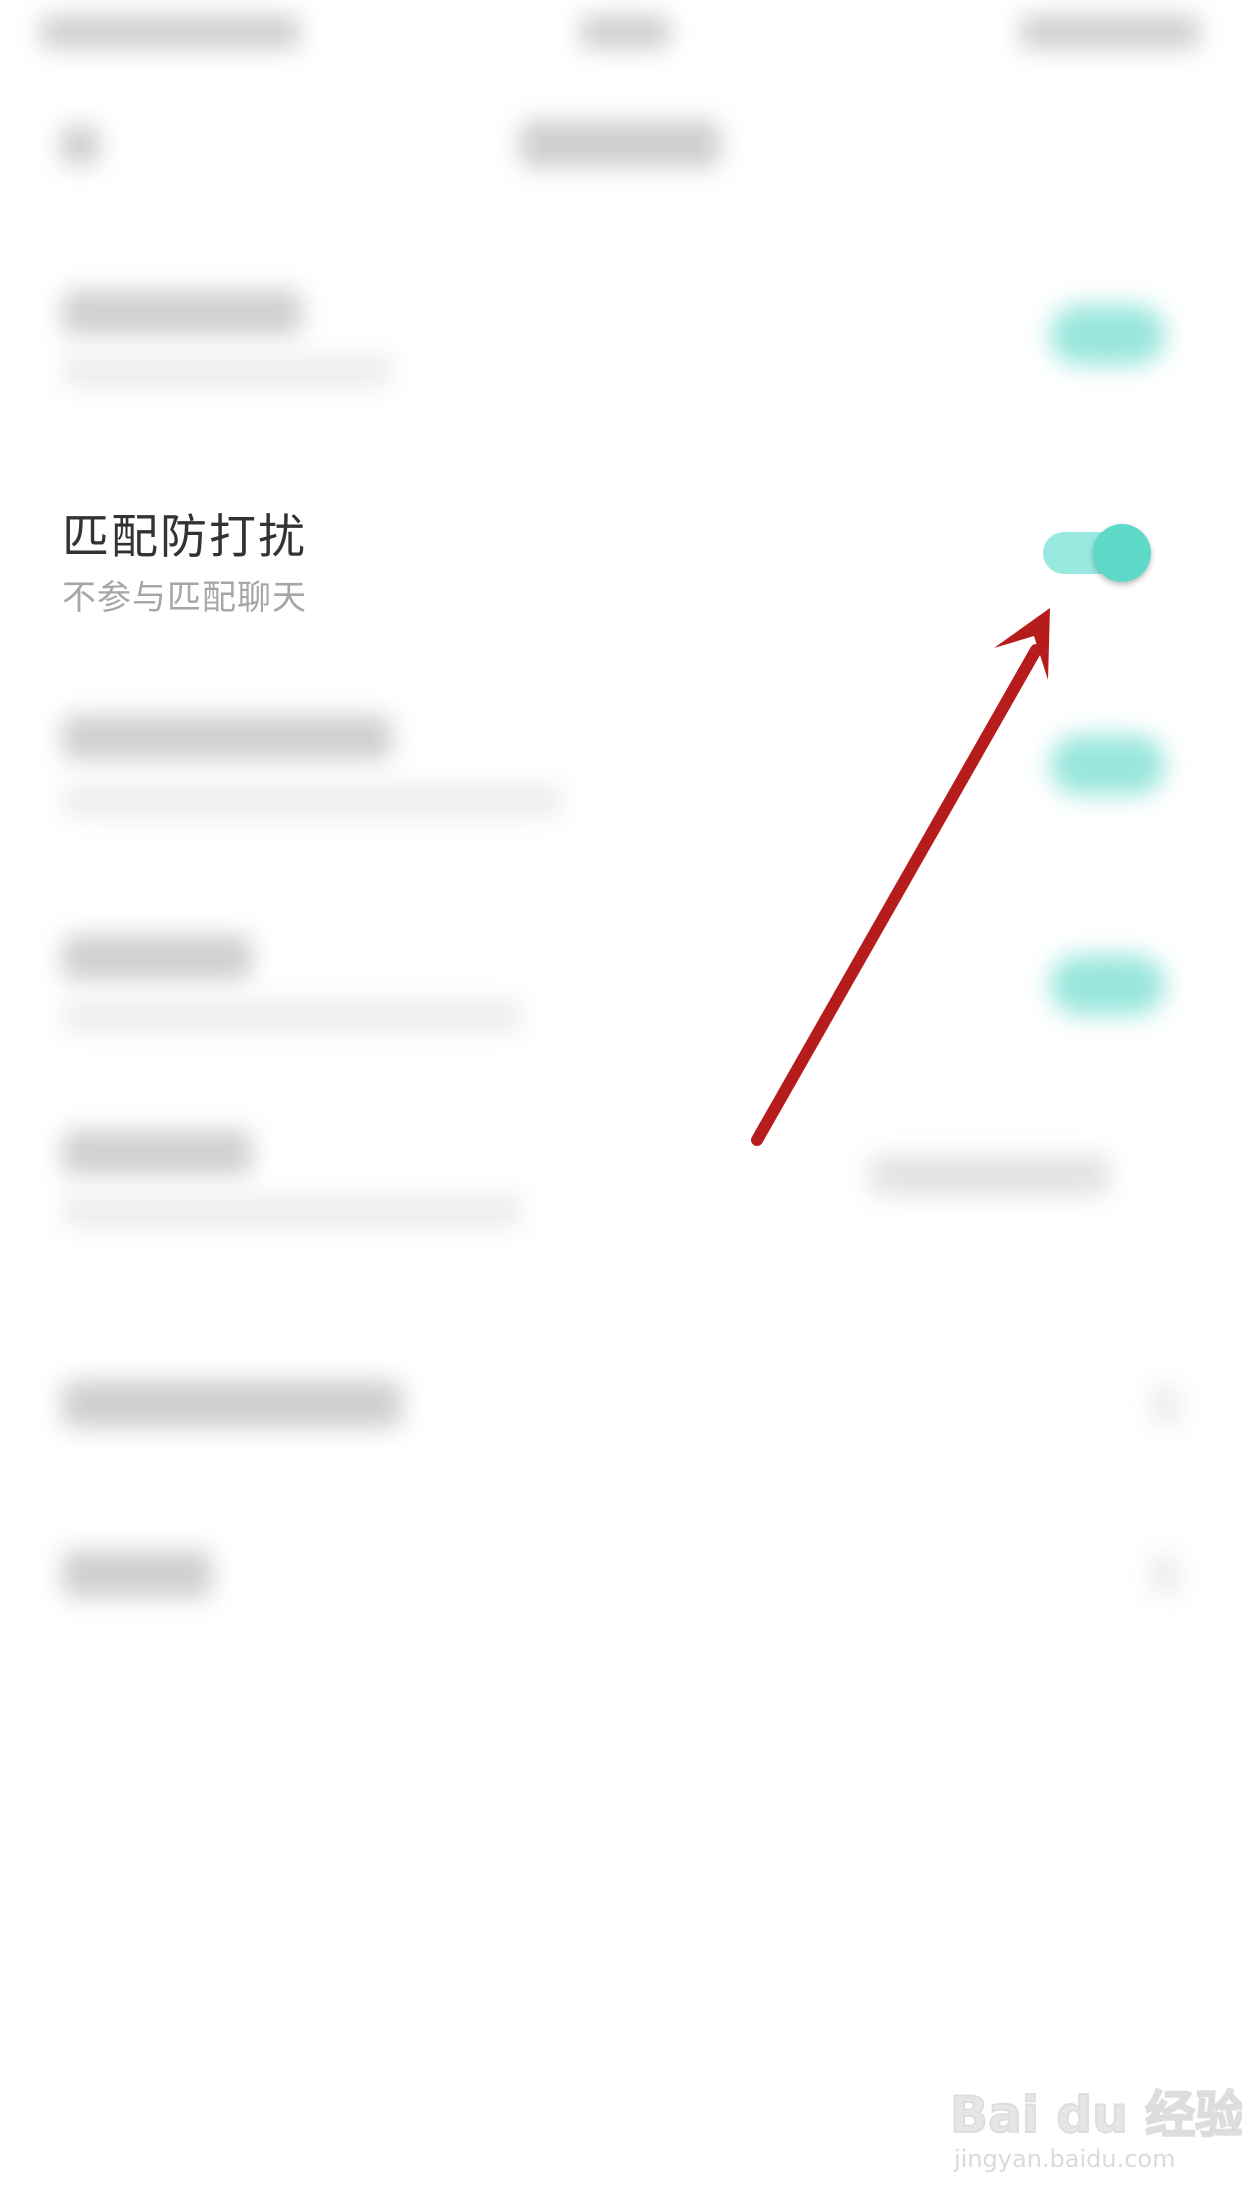  I want to click on row5-subtitle-blur, so click(292, 1211).